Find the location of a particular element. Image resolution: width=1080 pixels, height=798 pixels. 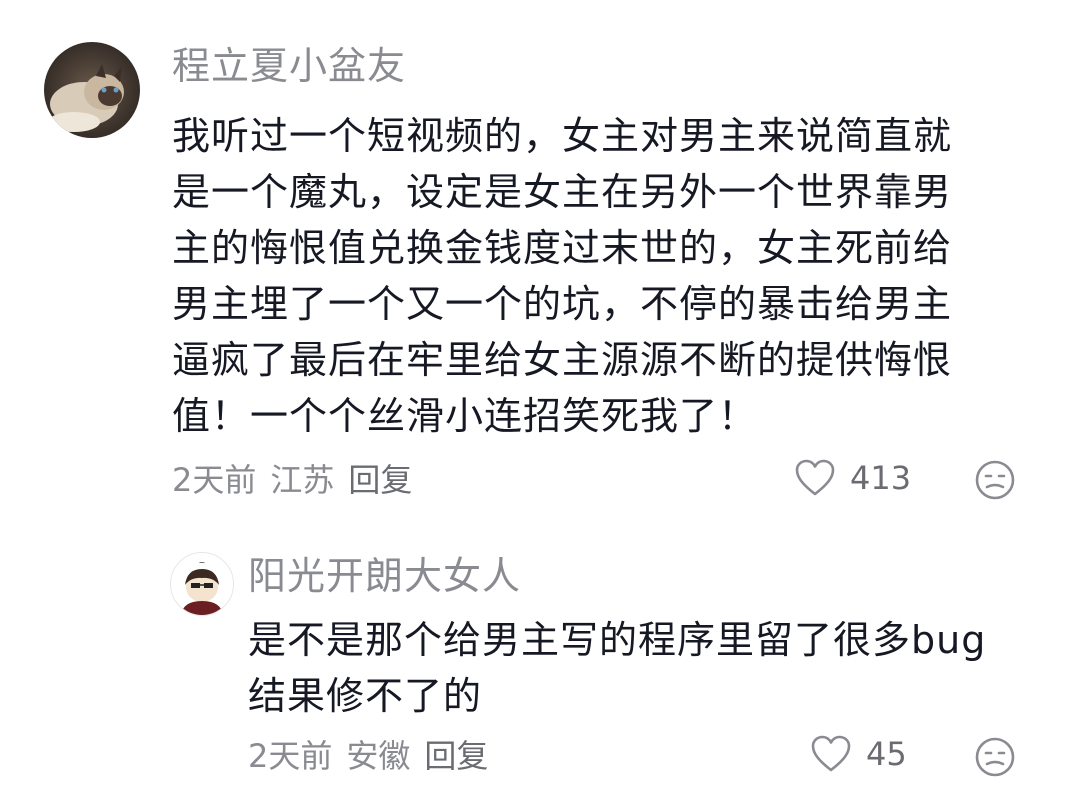

comment-location: 江苏 is located at coordinates (302, 480).